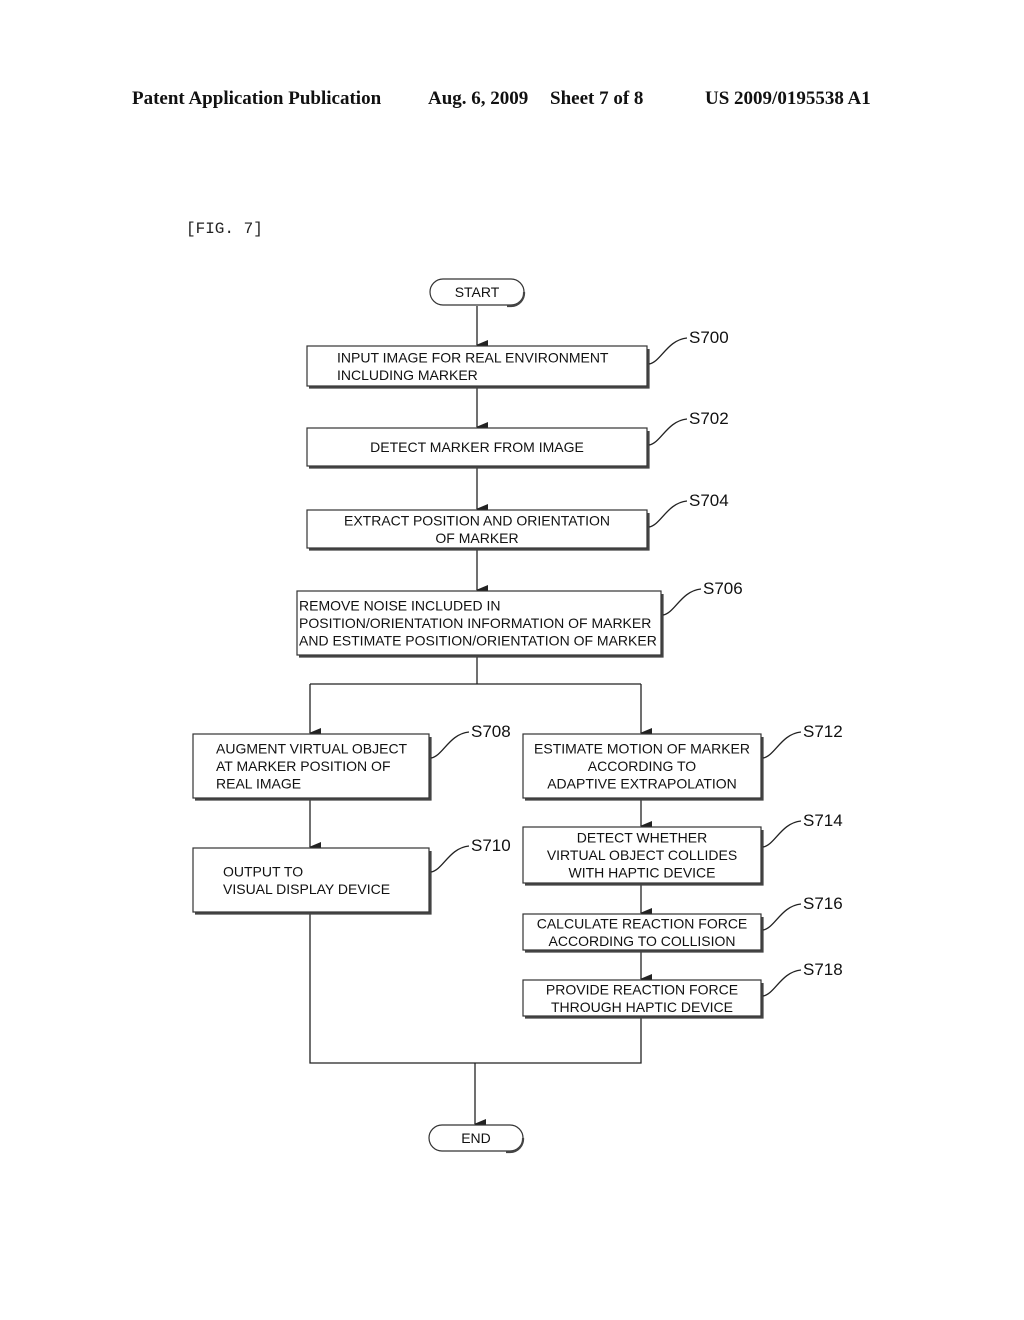  What do you see at coordinates (823, 969) in the screenshot?
I see `step-id-label: S718` at bounding box center [823, 969].